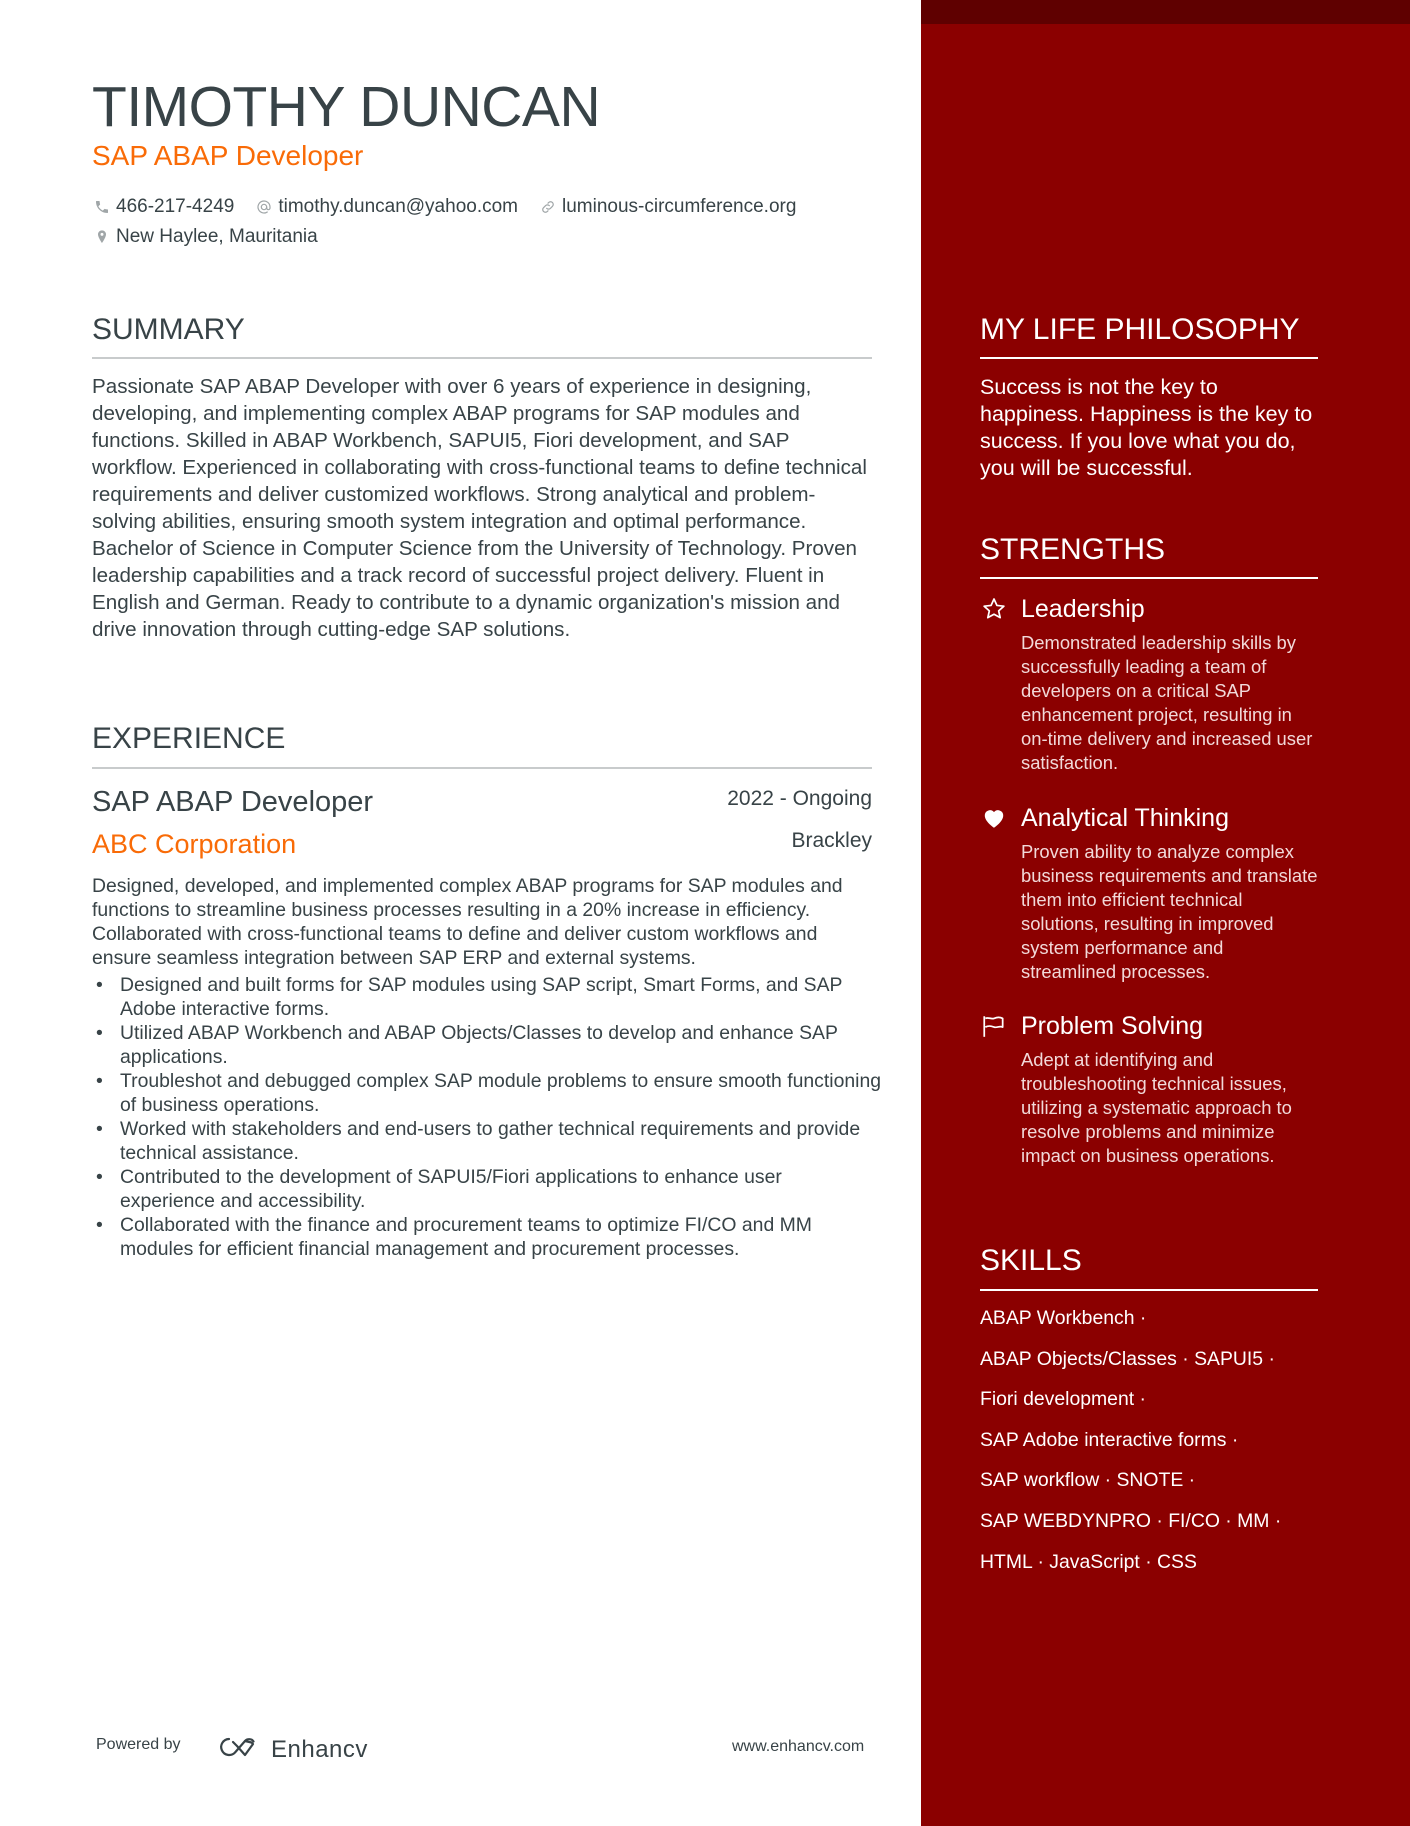 The image size is (1410, 1826). Describe the element at coordinates (1063, 1318) in the screenshot. I see `skill-line: ABAP Workbench ·` at that location.